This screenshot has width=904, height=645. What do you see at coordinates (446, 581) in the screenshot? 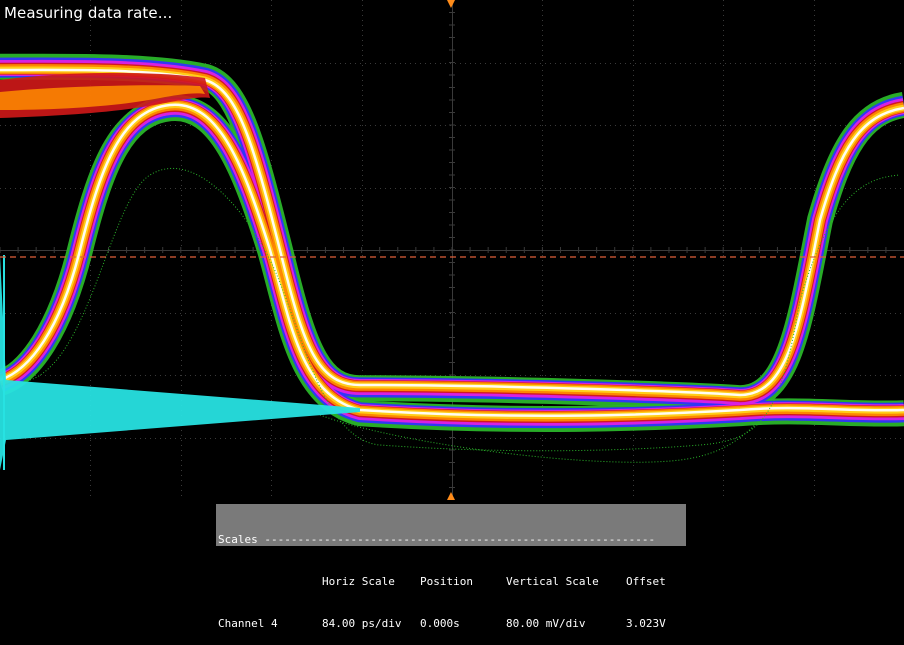
I see `position-header: Position` at bounding box center [446, 581].